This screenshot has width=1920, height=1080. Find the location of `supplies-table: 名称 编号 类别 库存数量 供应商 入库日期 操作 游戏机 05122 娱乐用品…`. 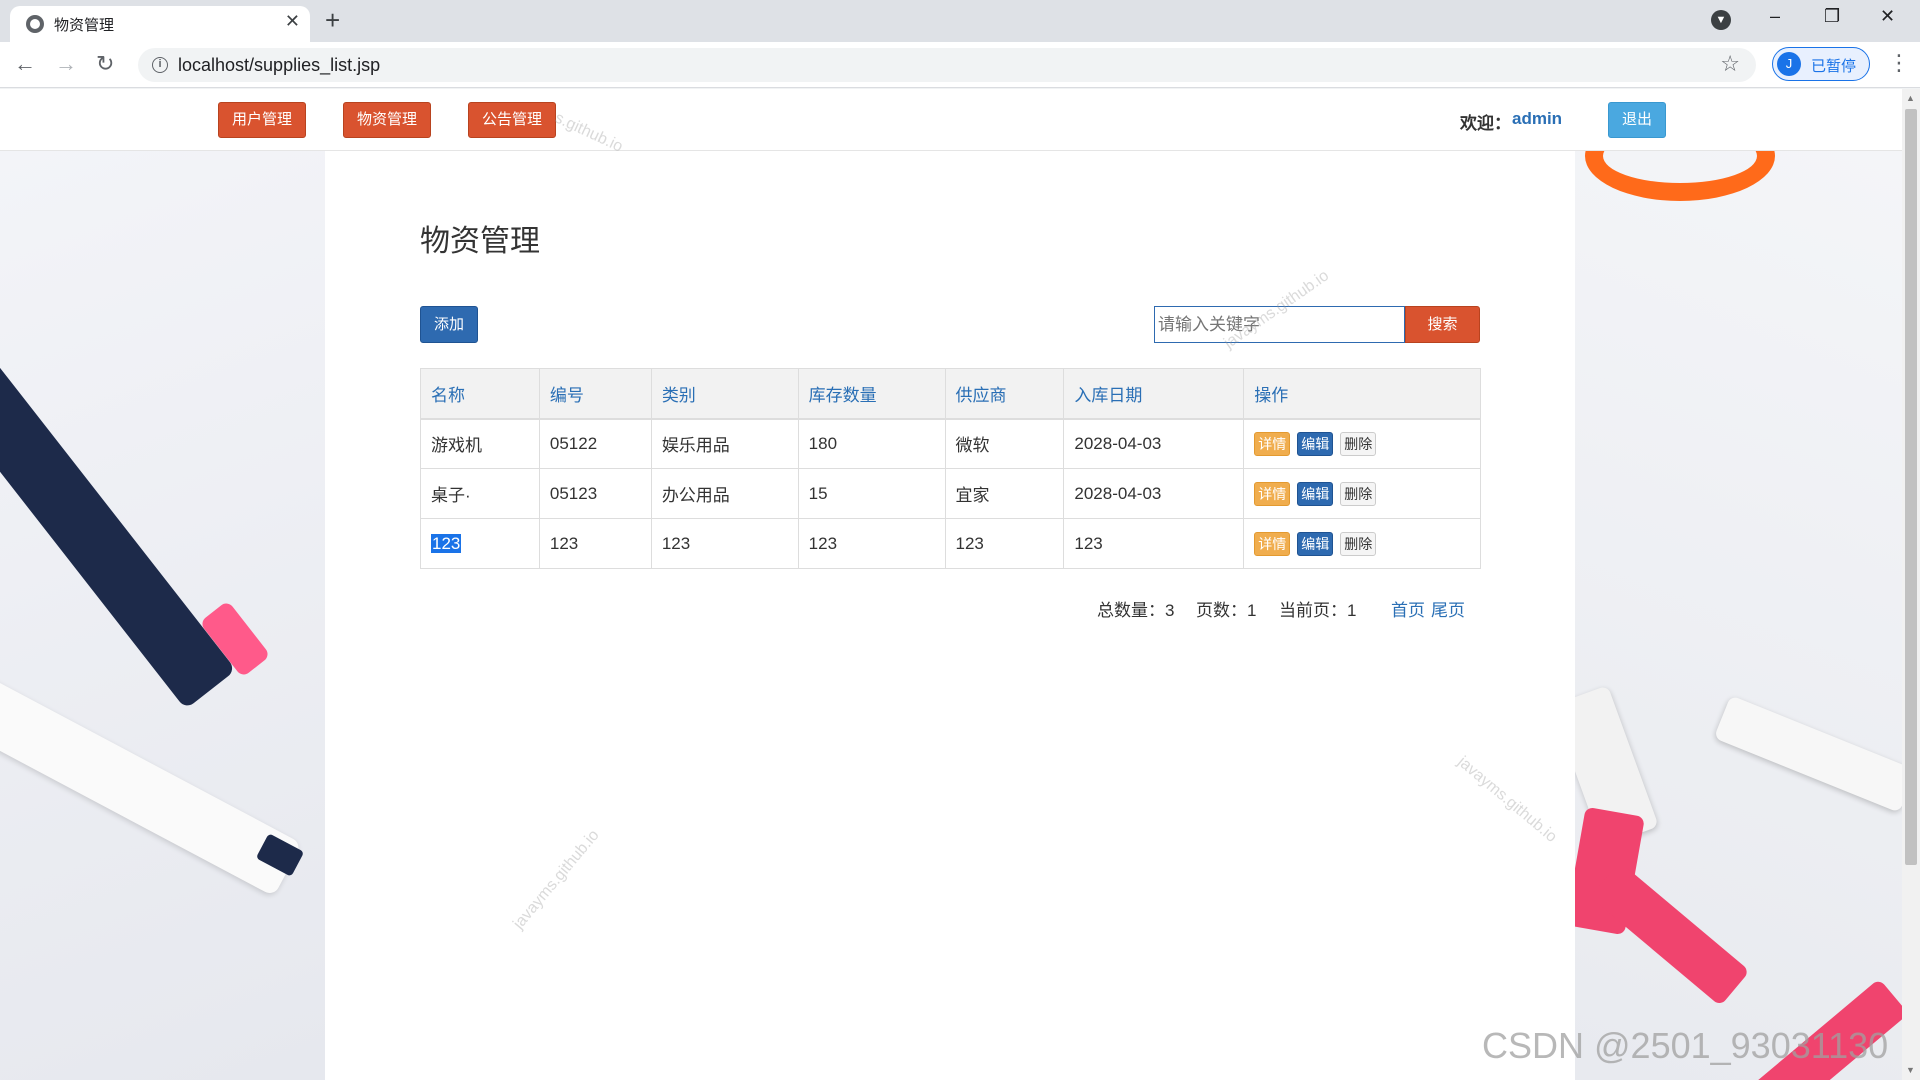

supplies-table: 名称 编号 类别 库存数量 供应商 入库日期 操作 游戏机 05122 娱乐用品… is located at coordinates (950, 468).